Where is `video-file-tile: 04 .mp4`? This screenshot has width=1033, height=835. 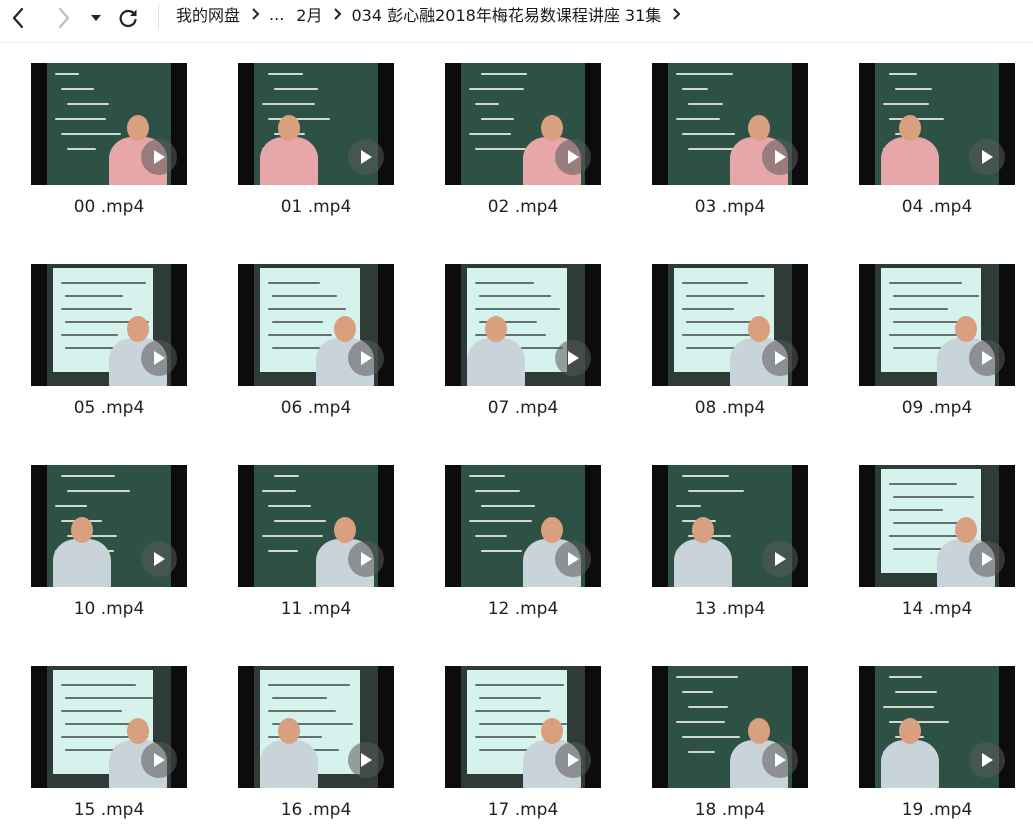
video-file-tile: 04 .mp4 is located at coordinates (928, 137).